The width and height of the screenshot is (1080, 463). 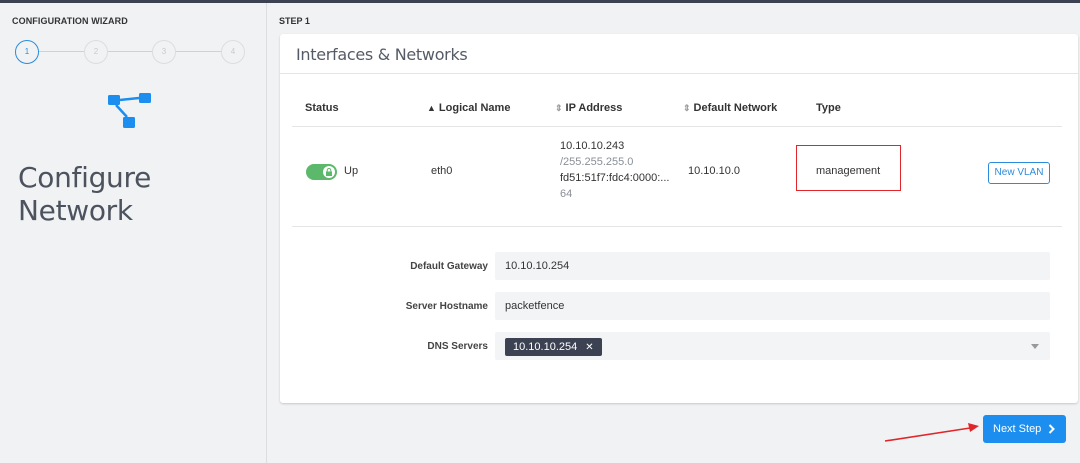 I want to click on lock-icon, so click(x=329, y=172).